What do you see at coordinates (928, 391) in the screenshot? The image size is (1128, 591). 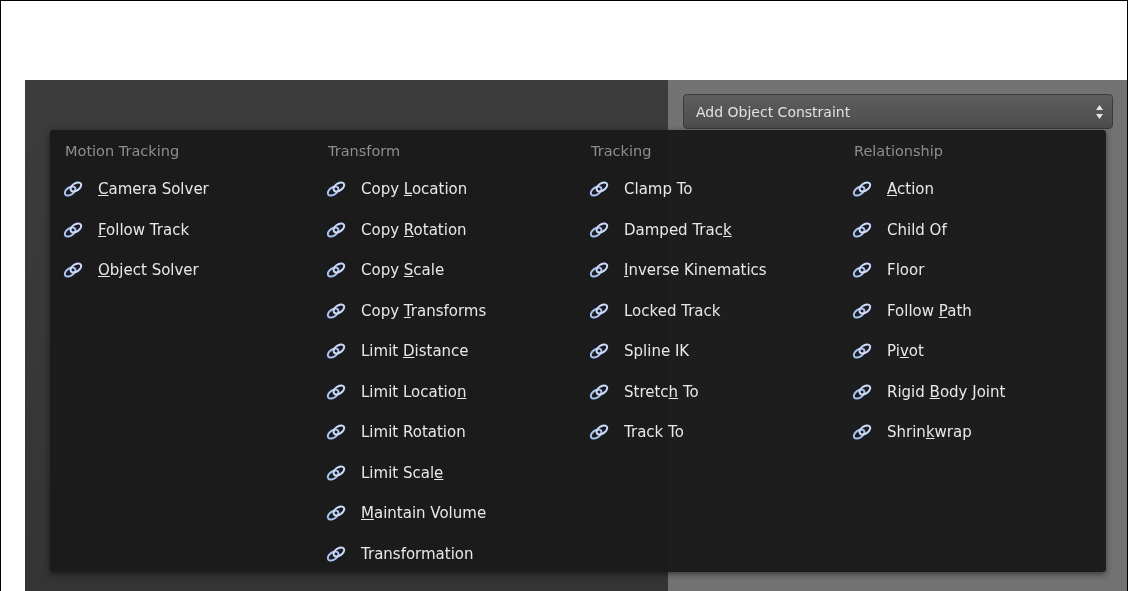 I see `constraint-menu-item: Rigid Body Joint` at bounding box center [928, 391].